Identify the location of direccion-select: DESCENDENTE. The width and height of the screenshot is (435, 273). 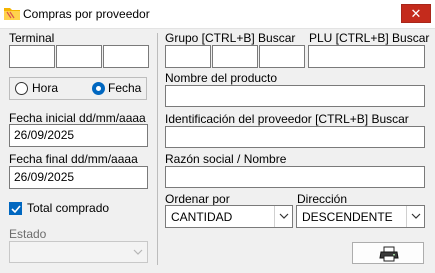
(360, 216).